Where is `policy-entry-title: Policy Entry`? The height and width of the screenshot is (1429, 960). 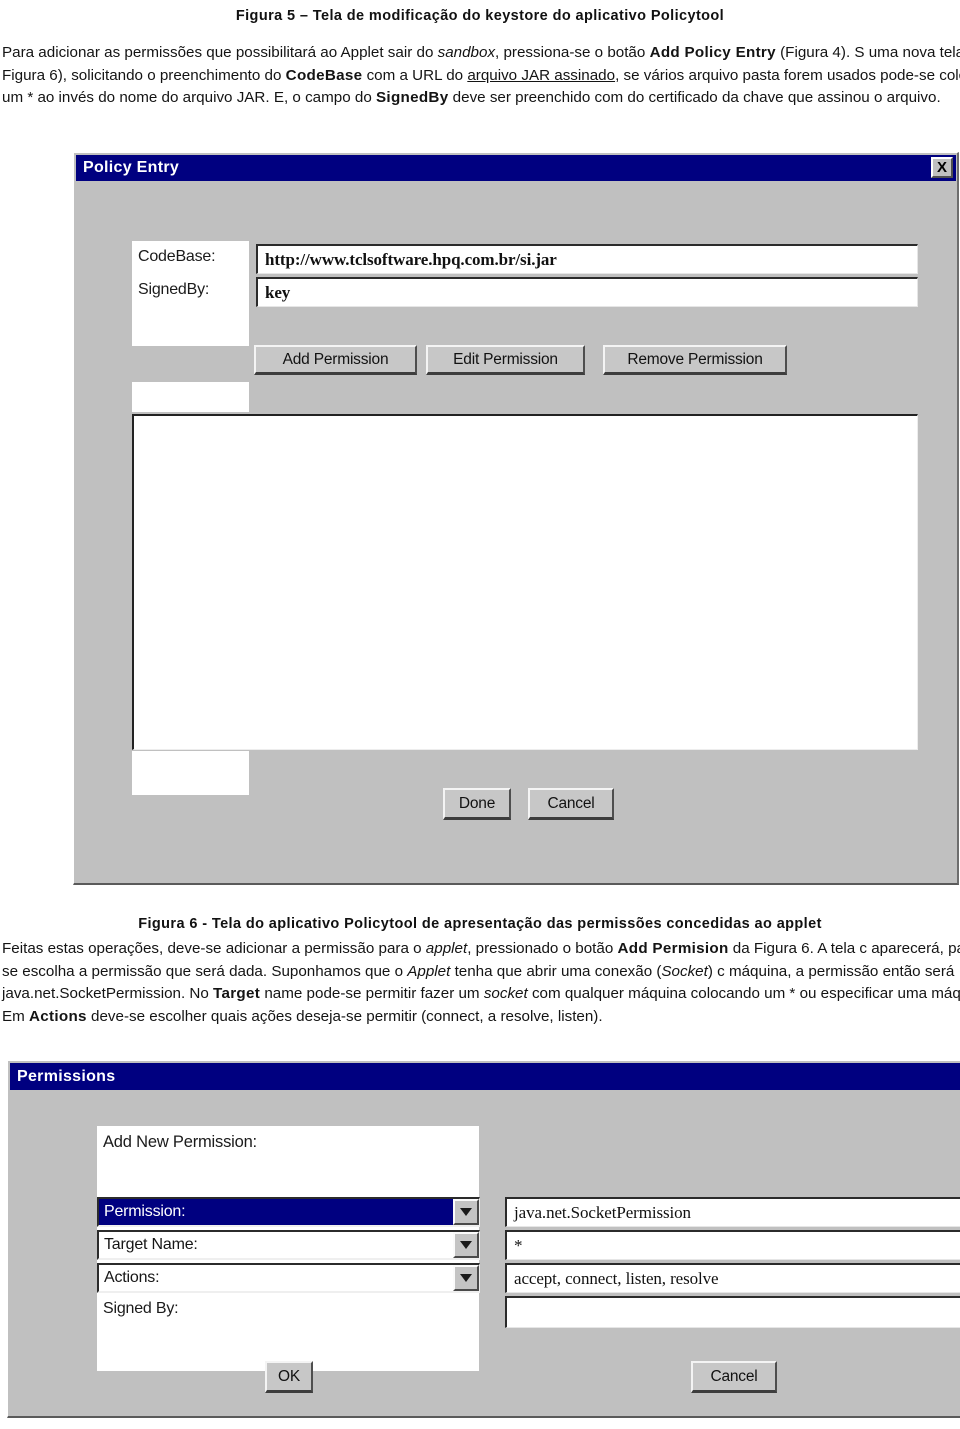 policy-entry-title: Policy Entry is located at coordinates (131, 167).